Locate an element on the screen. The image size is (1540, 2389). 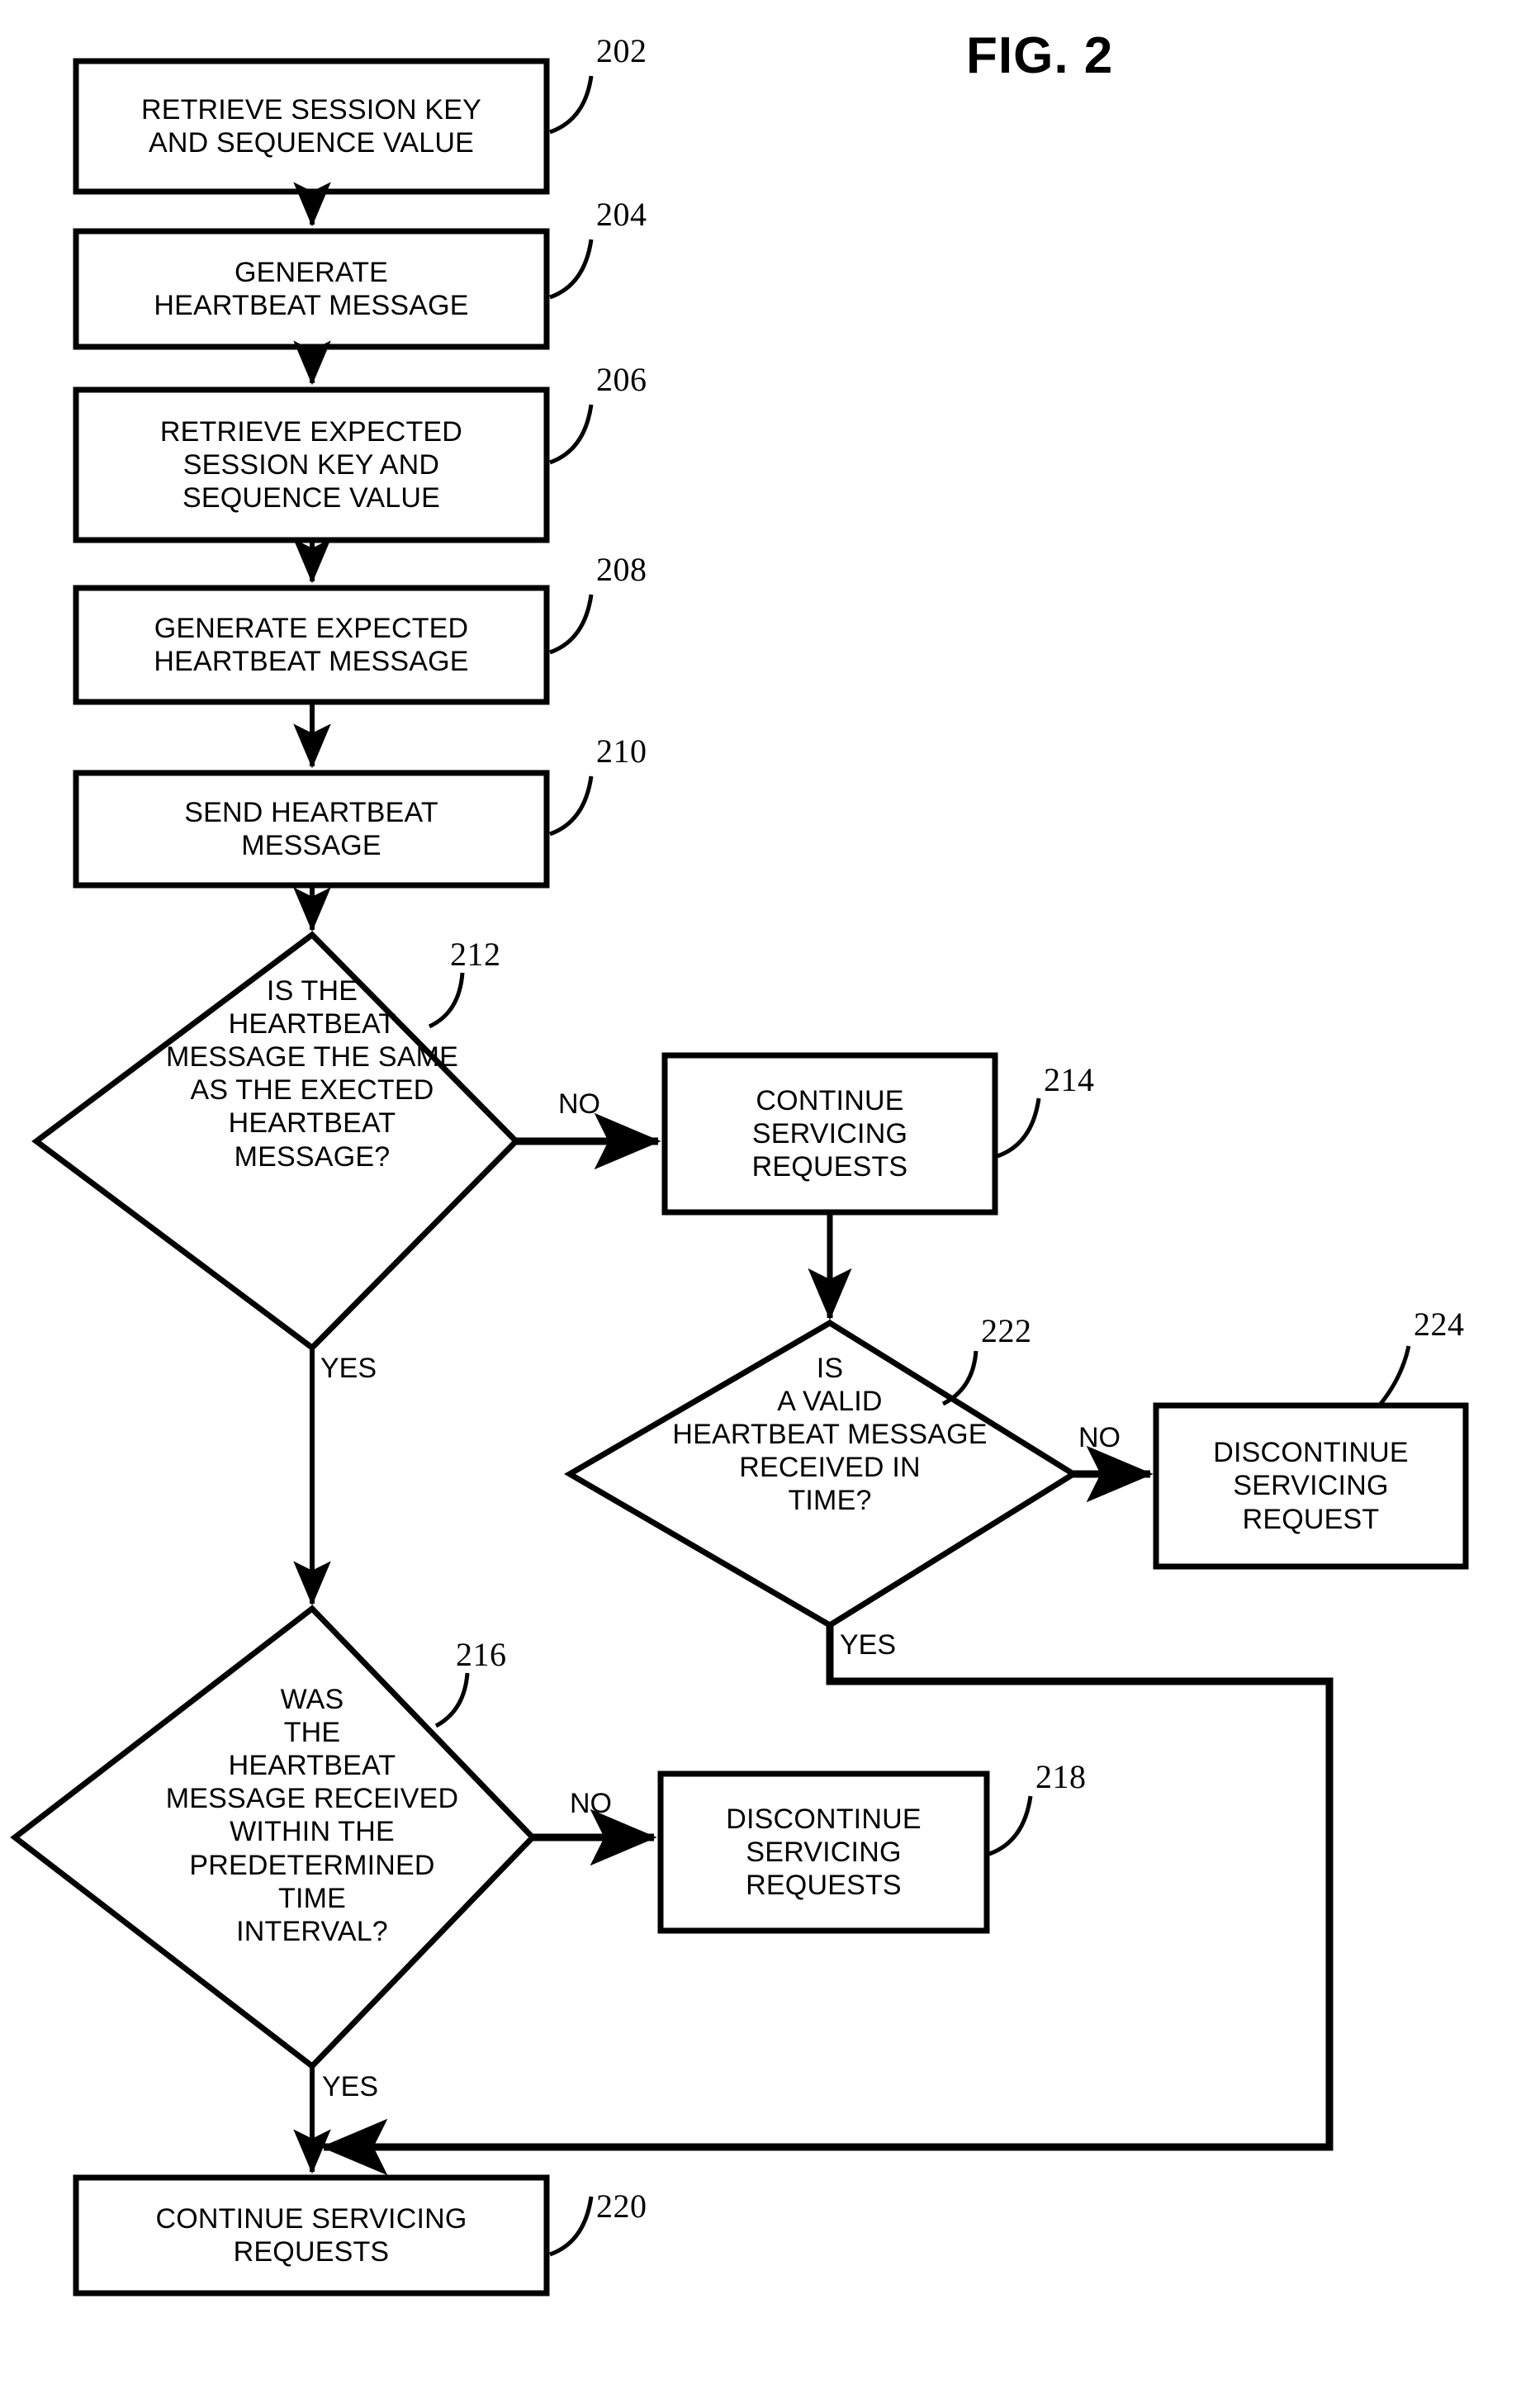
ref-number-222: 222 is located at coordinates (1007, 1330).